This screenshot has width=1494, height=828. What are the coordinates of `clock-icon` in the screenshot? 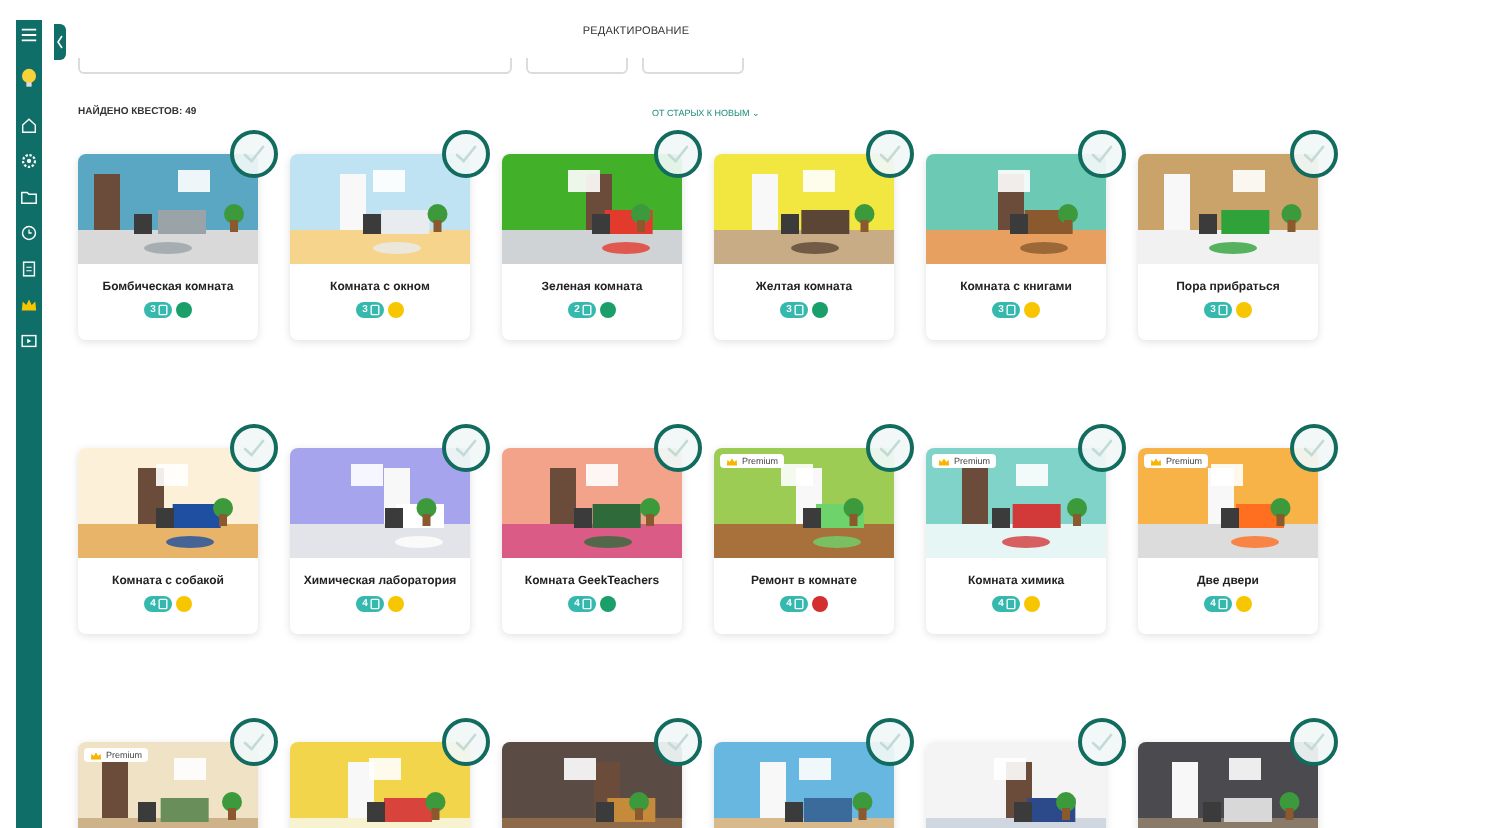 It's located at (29, 233).